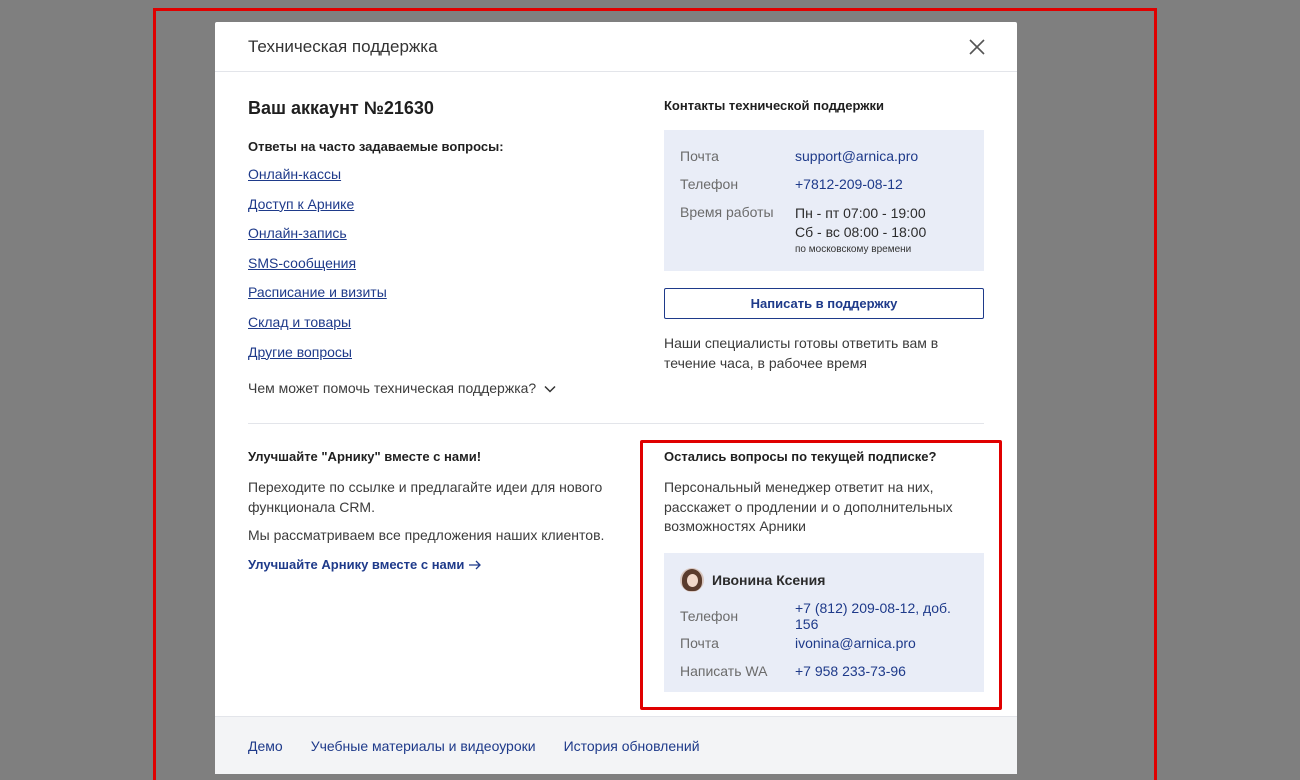 The image size is (1300, 780). I want to click on highlight-outline-subscription, so click(821, 575).